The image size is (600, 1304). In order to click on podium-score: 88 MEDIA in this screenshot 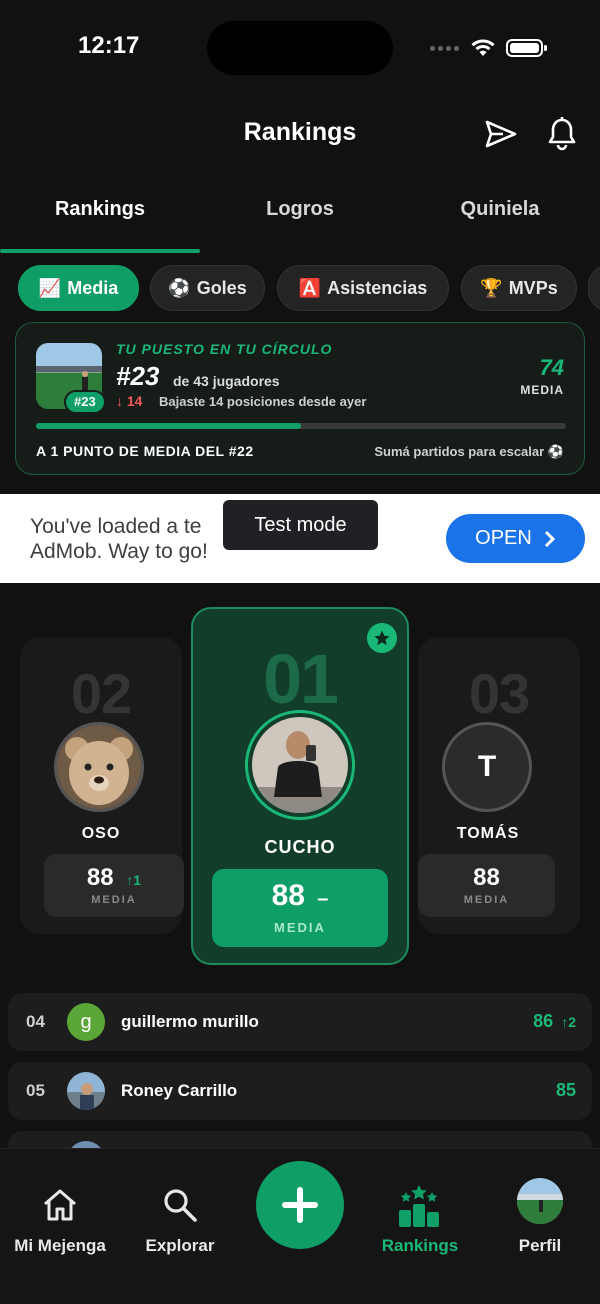, I will do `click(486, 885)`.